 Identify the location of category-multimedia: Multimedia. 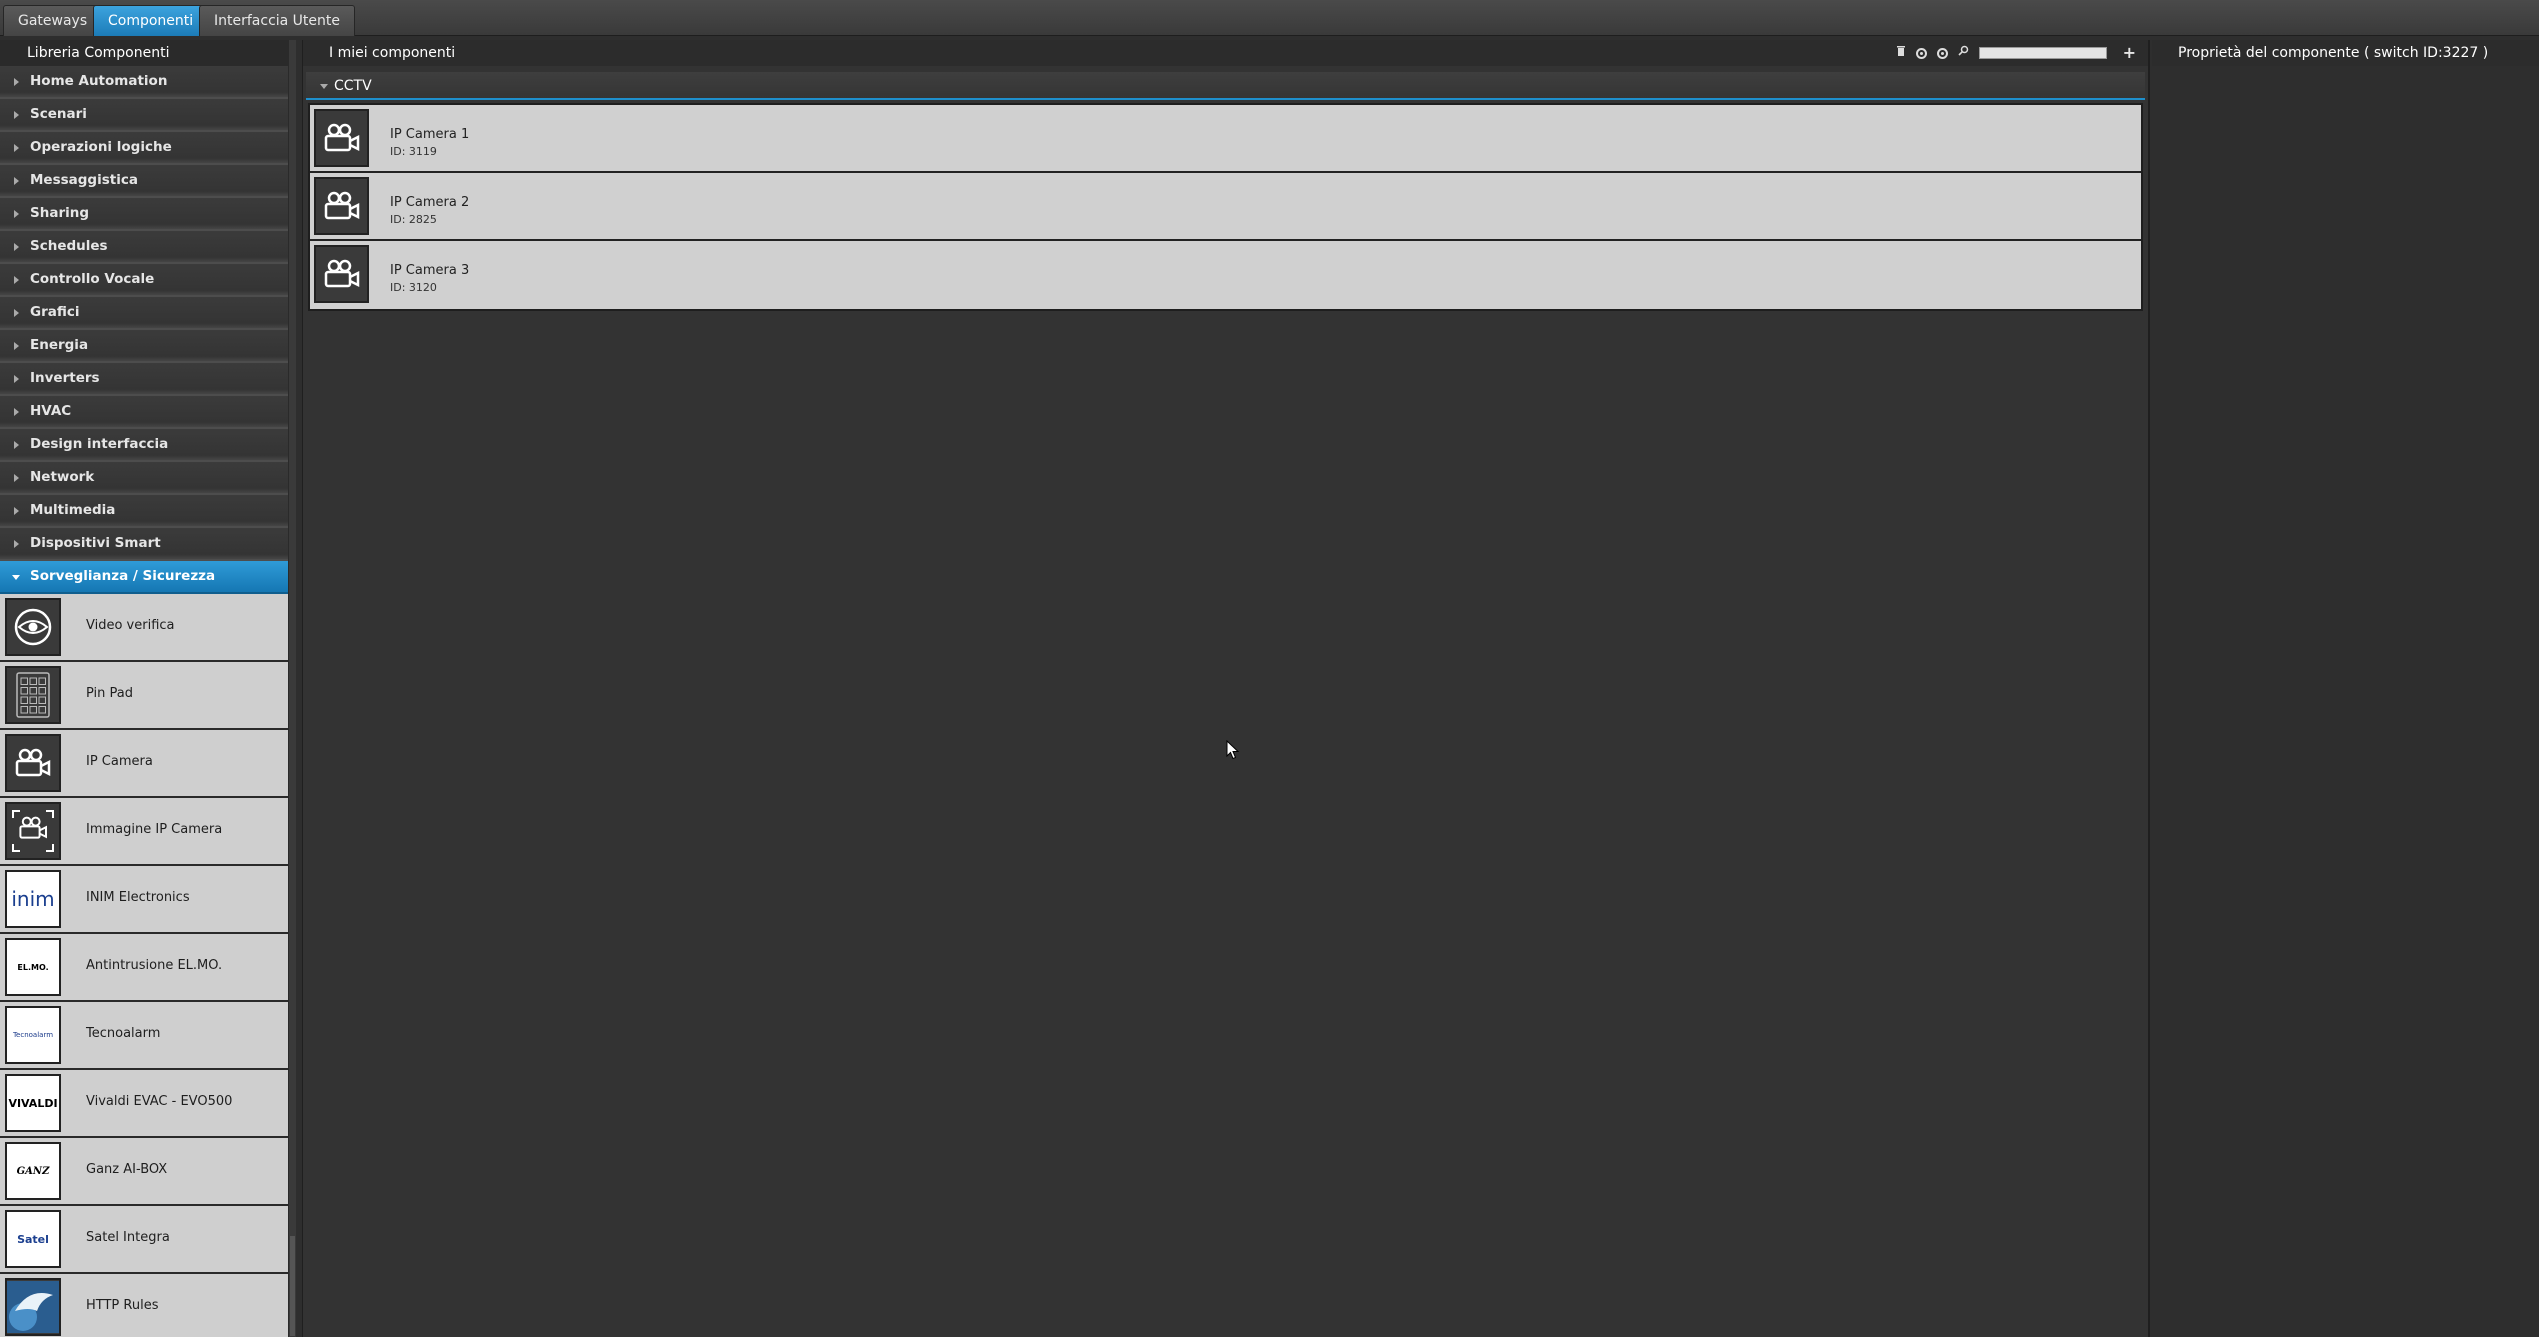
(144, 511).